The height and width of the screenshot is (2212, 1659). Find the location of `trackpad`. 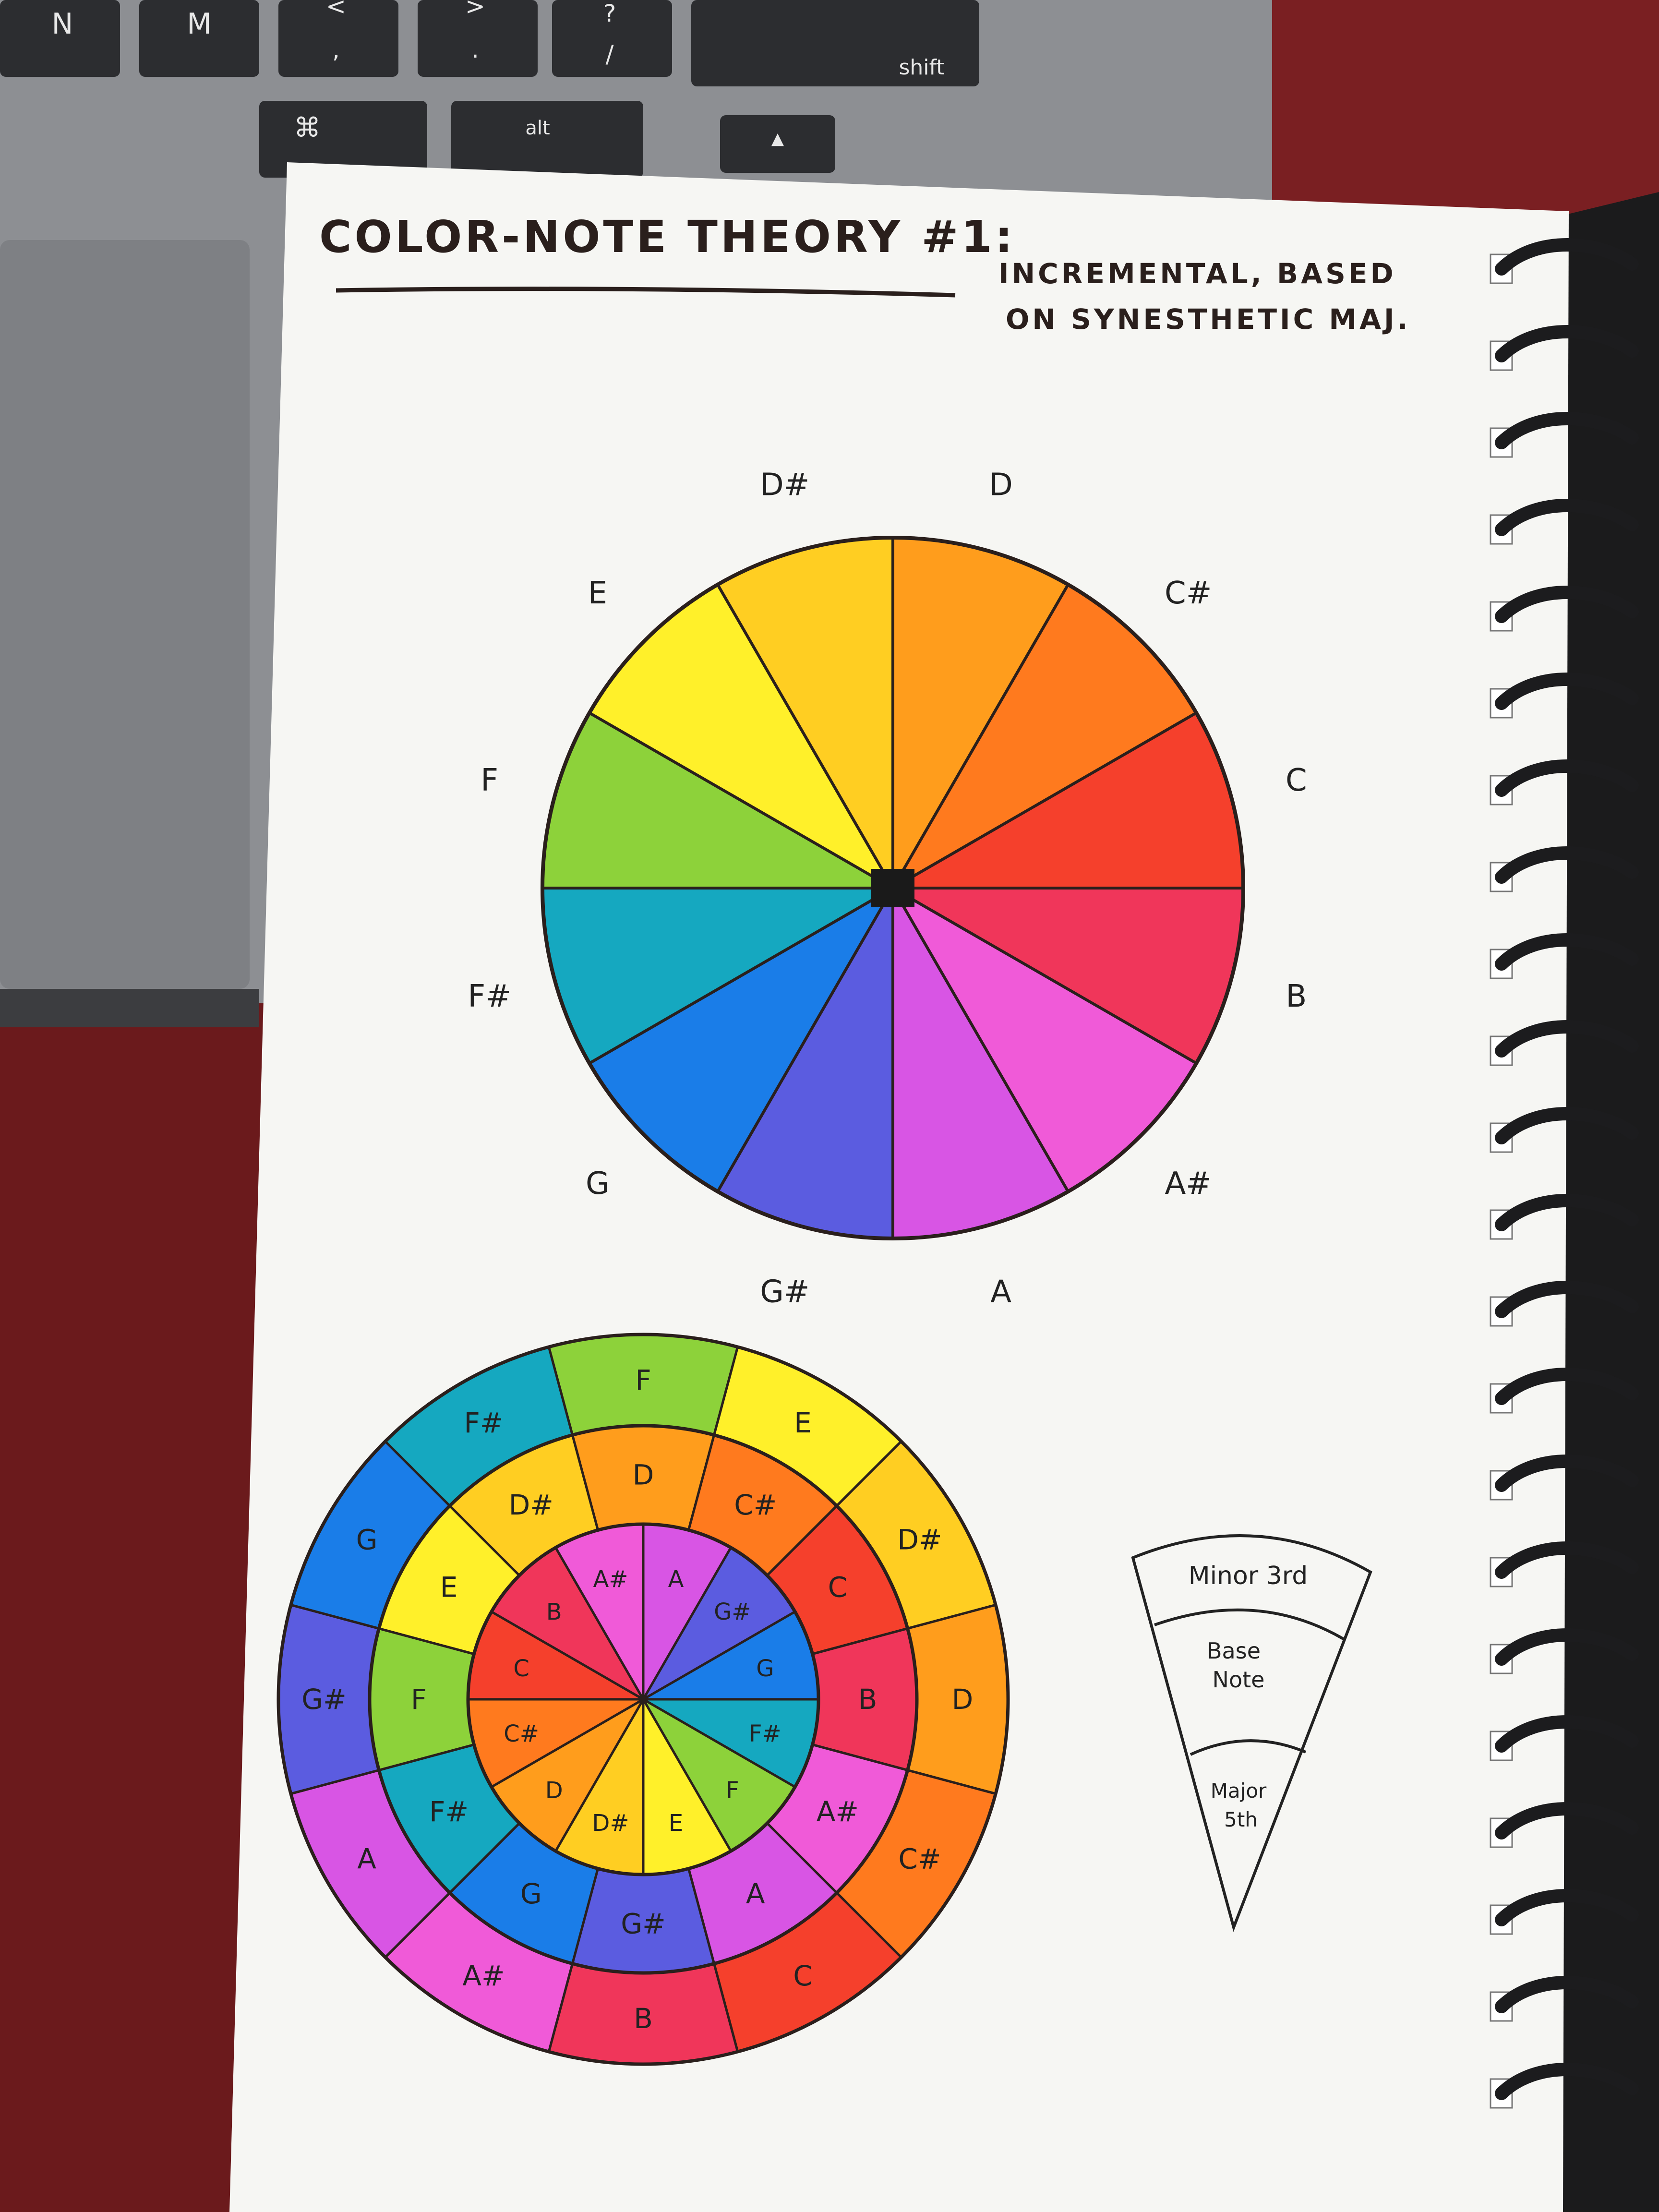

trackpad is located at coordinates (125, 614).